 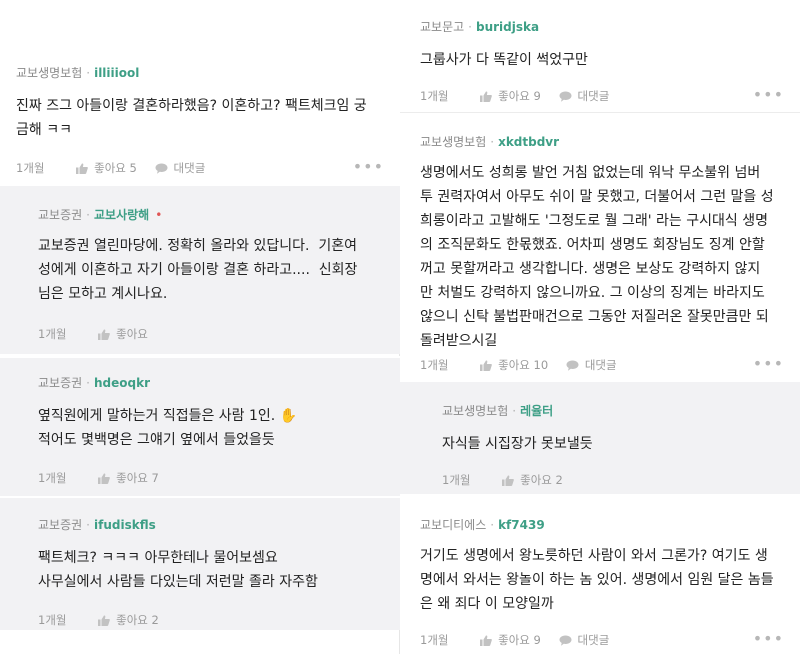 I want to click on comment-actions: 1개월 좋아요 7, so click(x=215, y=477).